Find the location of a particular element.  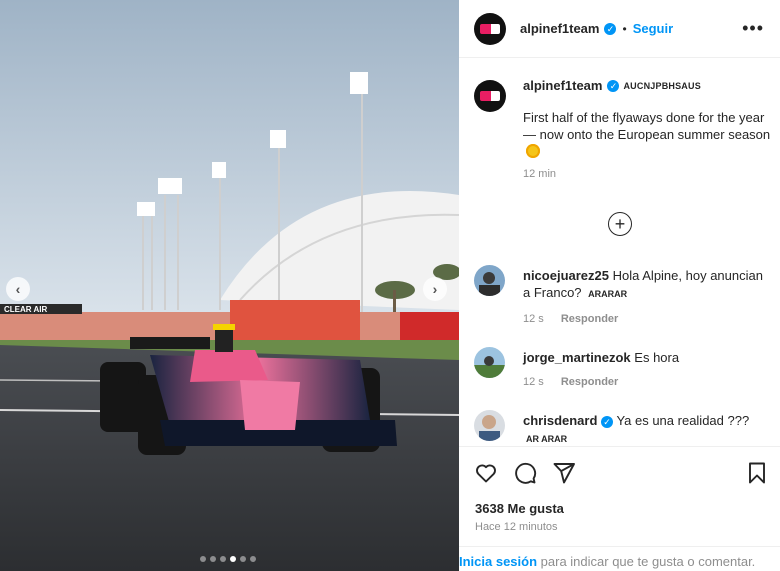

plus-circle-icon: + is located at coordinates (620, 224).